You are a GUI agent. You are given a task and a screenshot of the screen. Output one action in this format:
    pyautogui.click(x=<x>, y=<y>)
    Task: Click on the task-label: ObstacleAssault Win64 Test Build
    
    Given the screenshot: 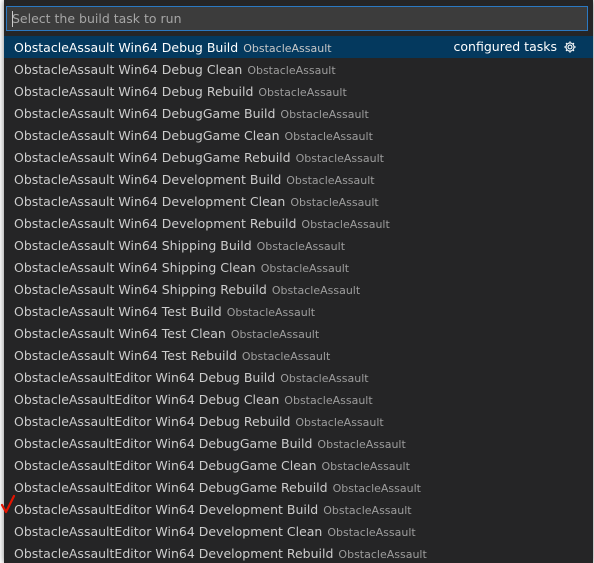 What is the action you would take?
    pyautogui.click(x=118, y=311)
    